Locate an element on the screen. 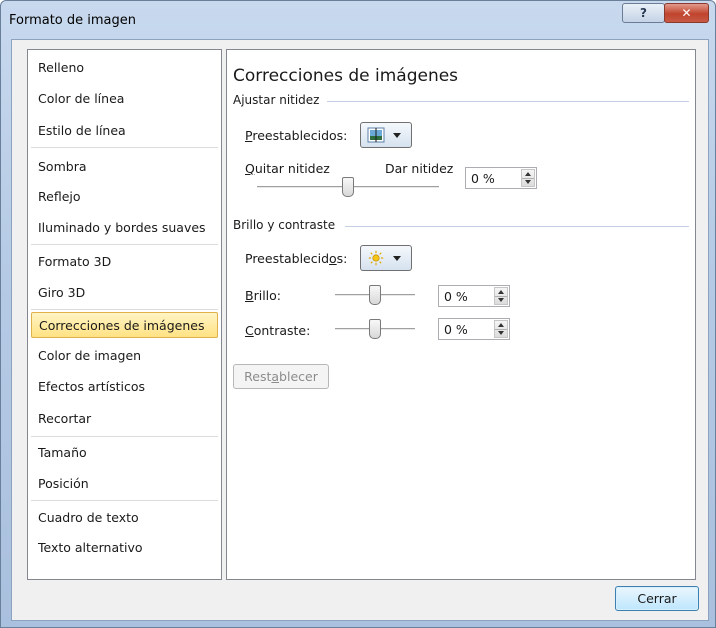 This screenshot has width=716, height=628. close-button: Cerrar is located at coordinates (657, 598).